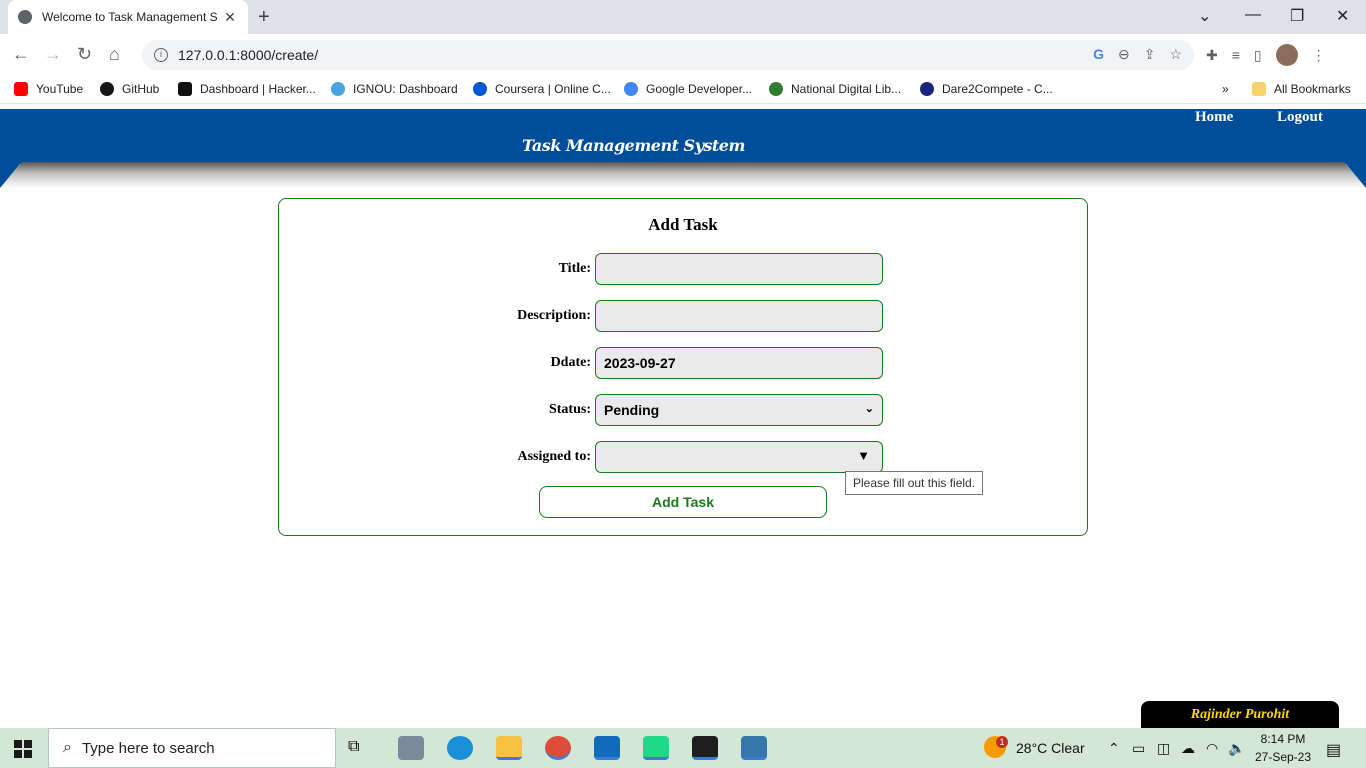 This screenshot has height=768, width=1366. What do you see at coordinates (107, 89) in the screenshot?
I see `github-icon` at bounding box center [107, 89].